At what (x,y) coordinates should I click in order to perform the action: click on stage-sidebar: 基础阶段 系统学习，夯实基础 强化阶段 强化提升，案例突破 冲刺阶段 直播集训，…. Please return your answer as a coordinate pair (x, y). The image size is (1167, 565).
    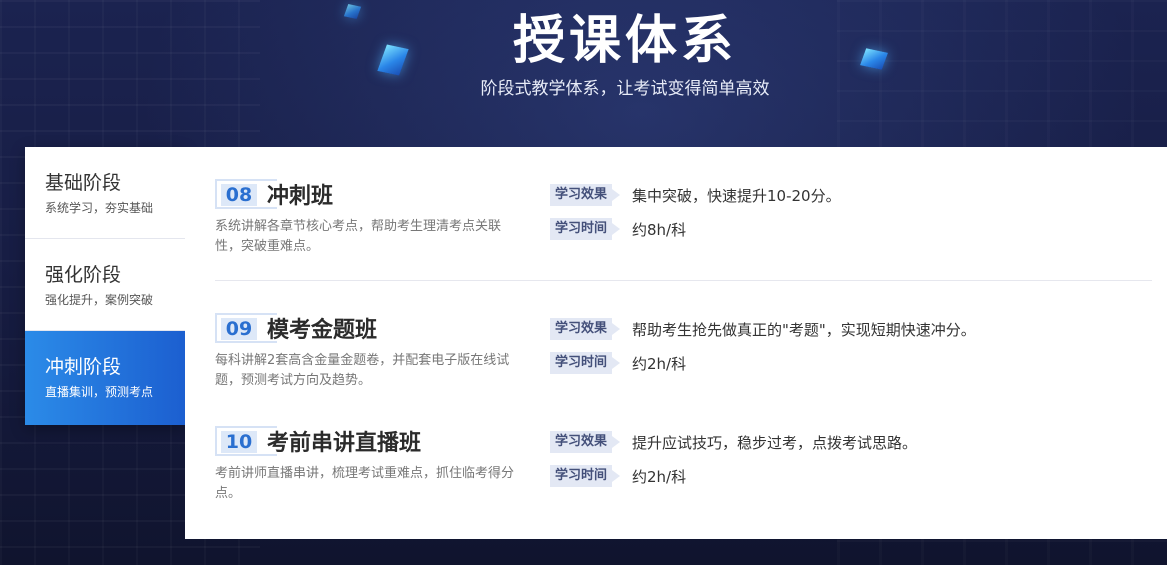
    Looking at the image, I should click on (105, 286).